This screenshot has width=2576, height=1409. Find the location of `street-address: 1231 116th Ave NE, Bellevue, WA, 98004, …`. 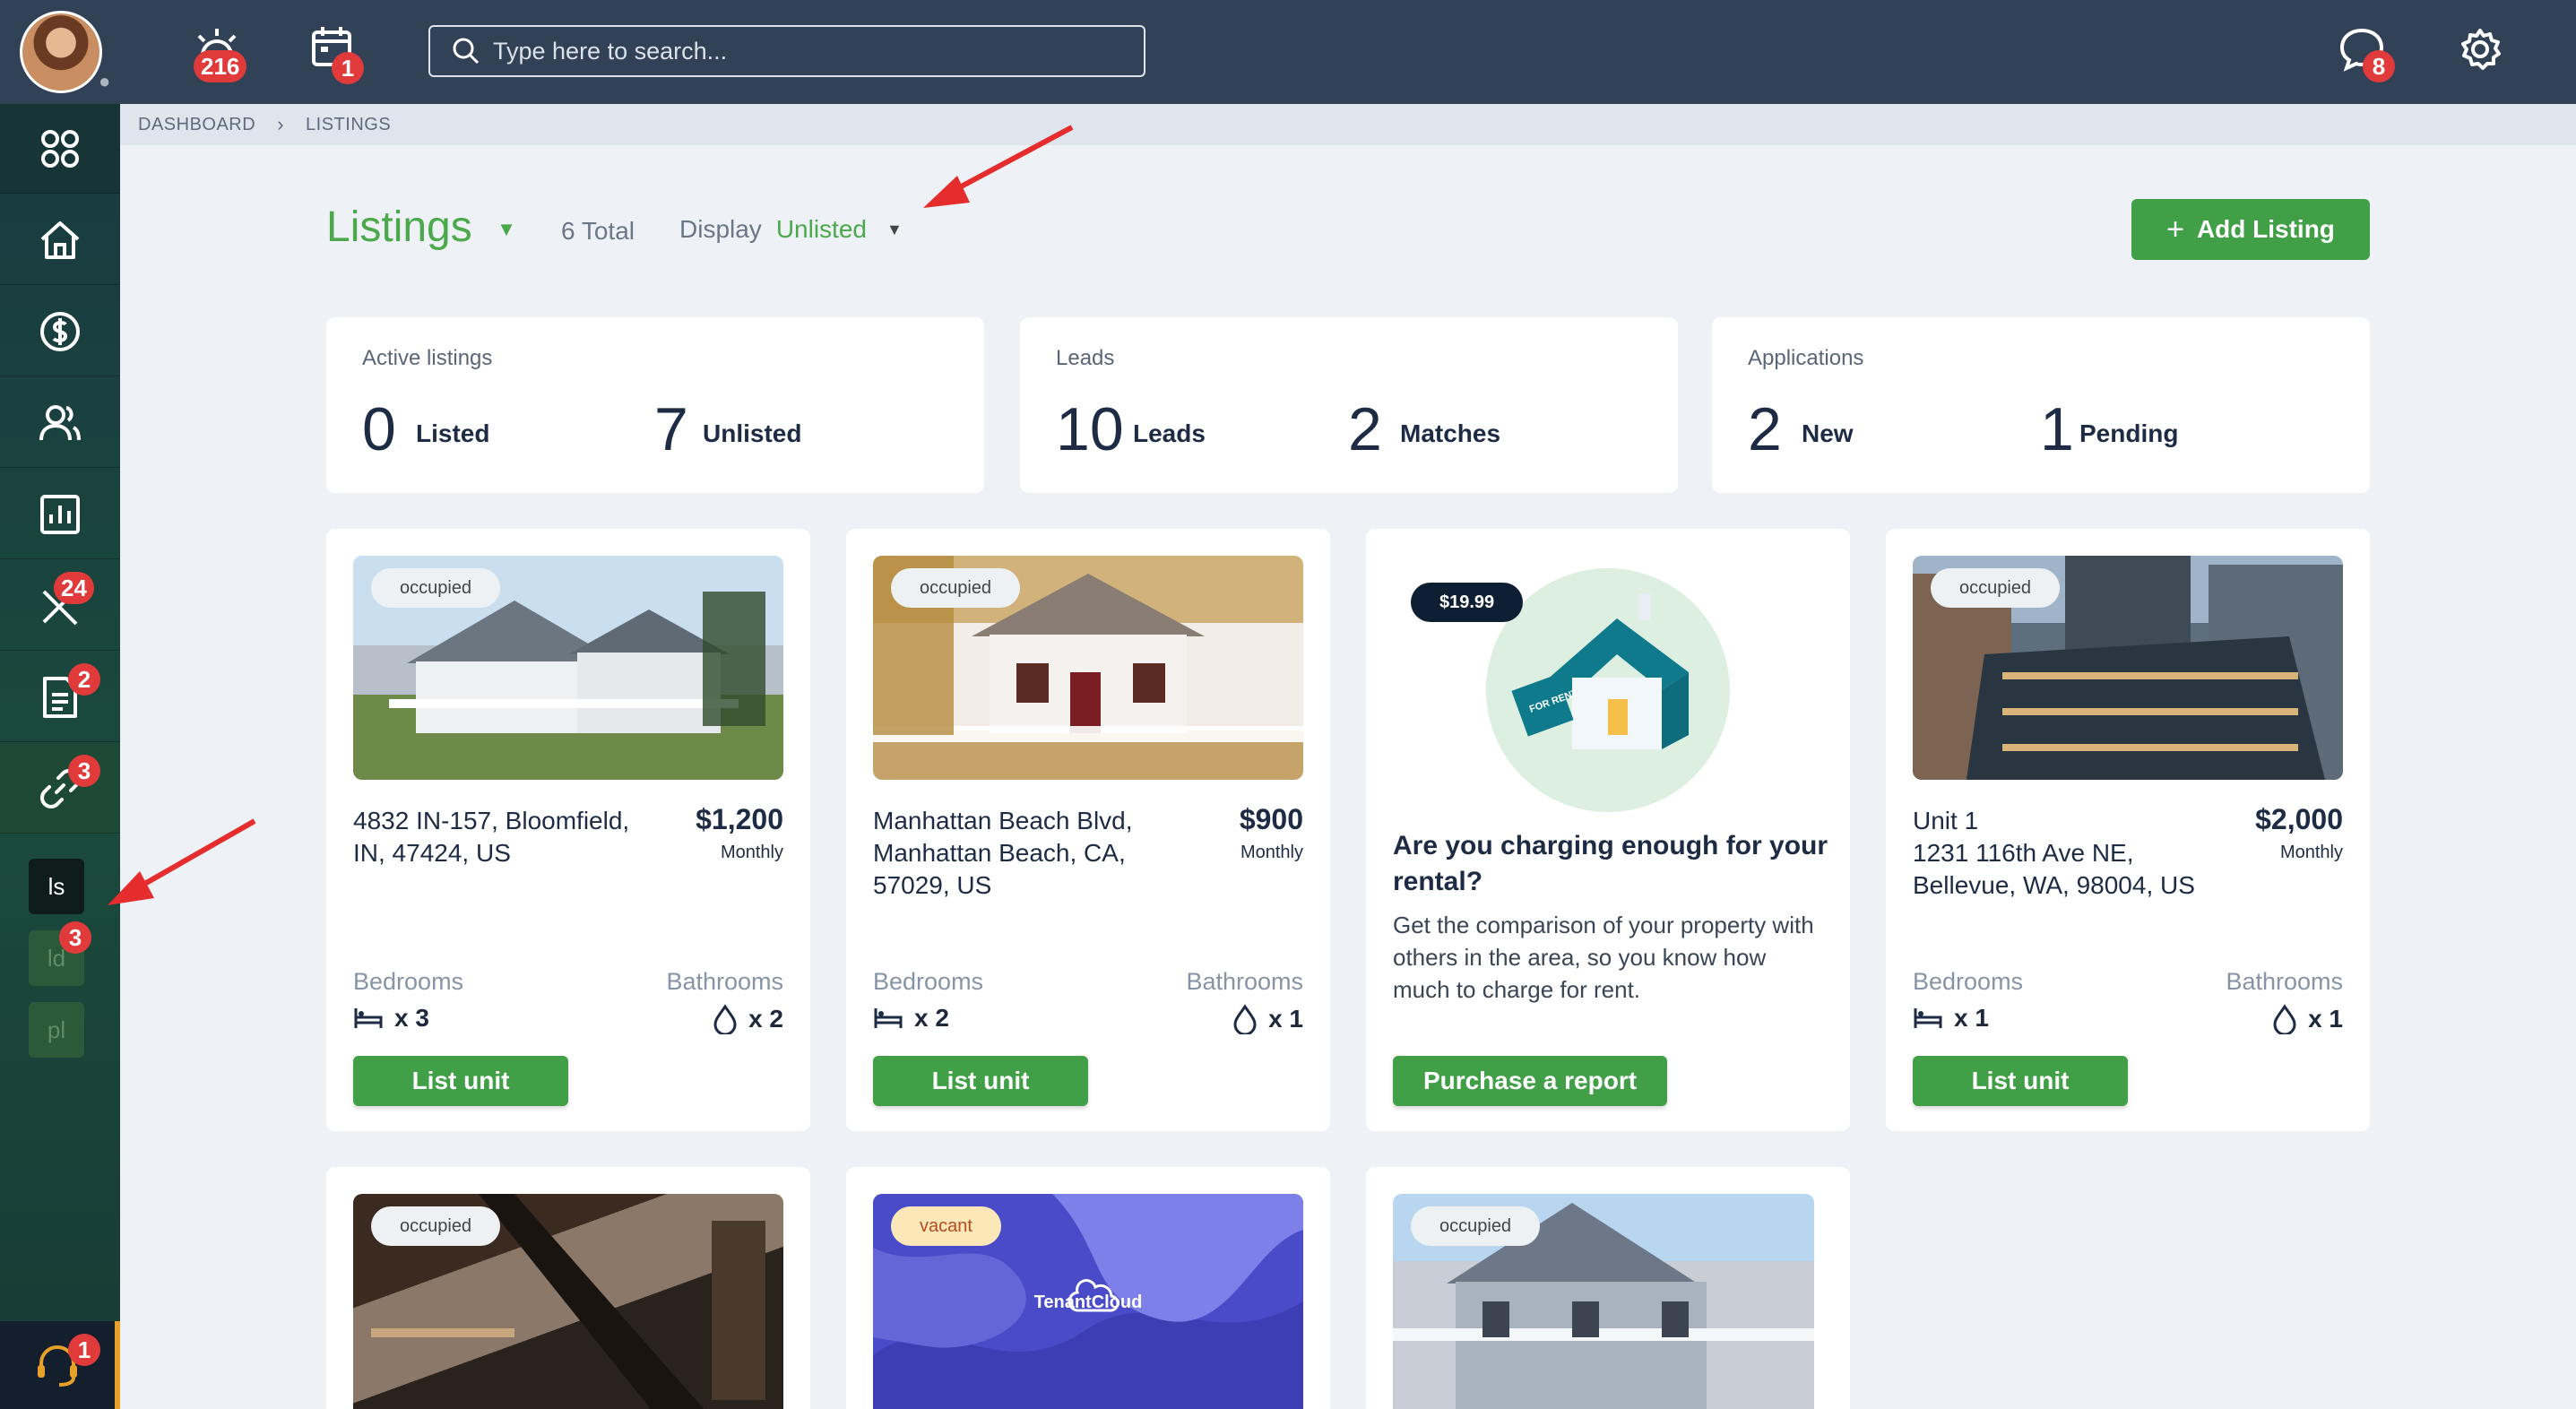

street-address: 1231 116th Ave NE, Bellevue, WA, 98004, … is located at coordinates (2054, 869).